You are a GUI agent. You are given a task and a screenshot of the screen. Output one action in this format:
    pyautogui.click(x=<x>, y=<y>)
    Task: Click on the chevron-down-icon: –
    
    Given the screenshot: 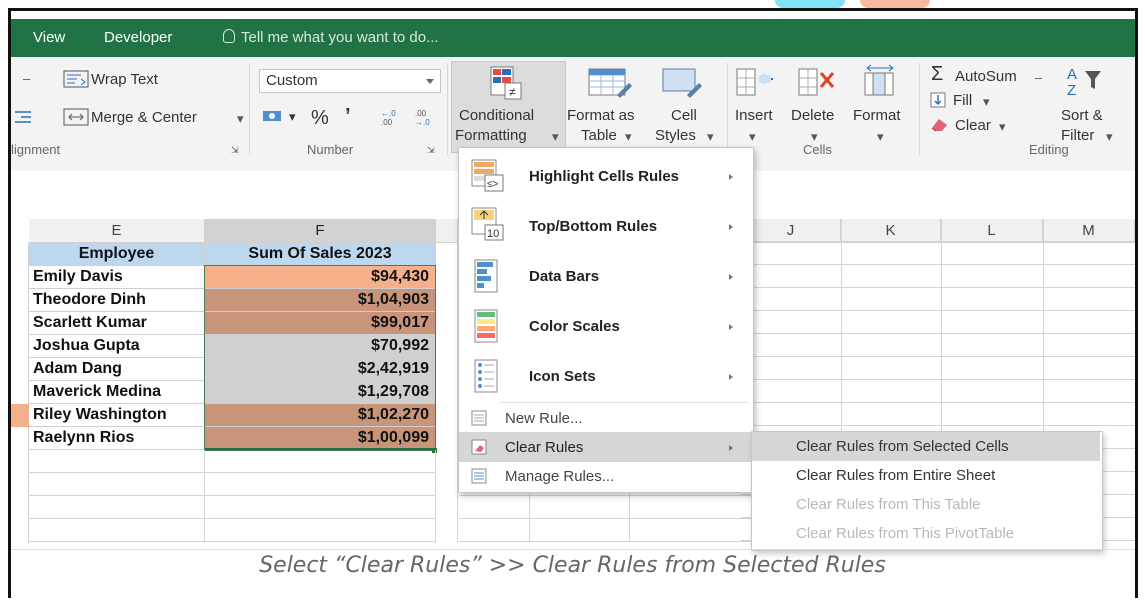 What is the action you would take?
    pyautogui.click(x=1039, y=77)
    